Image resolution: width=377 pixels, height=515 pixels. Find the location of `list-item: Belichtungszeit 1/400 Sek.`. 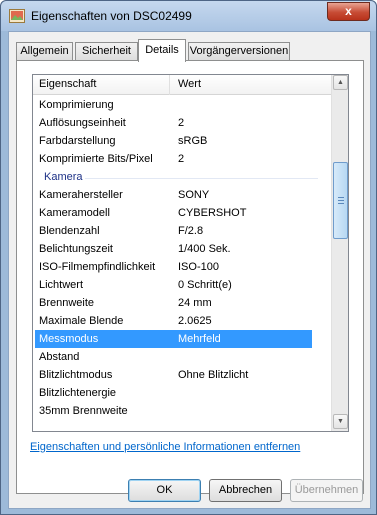

list-item: Belichtungszeit 1/400 Sek. is located at coordinates (182, 249).